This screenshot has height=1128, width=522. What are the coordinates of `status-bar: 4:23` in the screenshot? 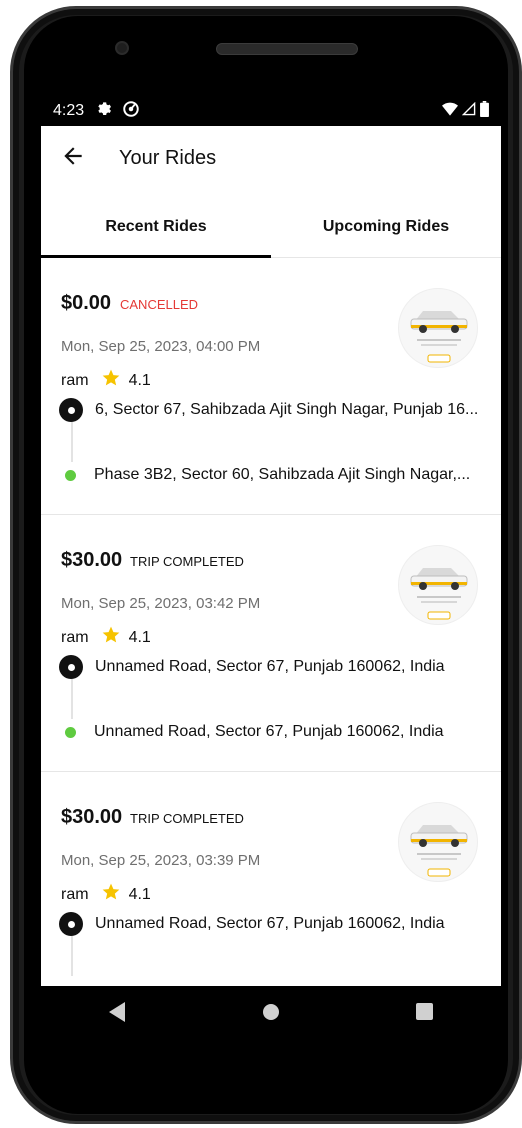 It's located at (271, 111).